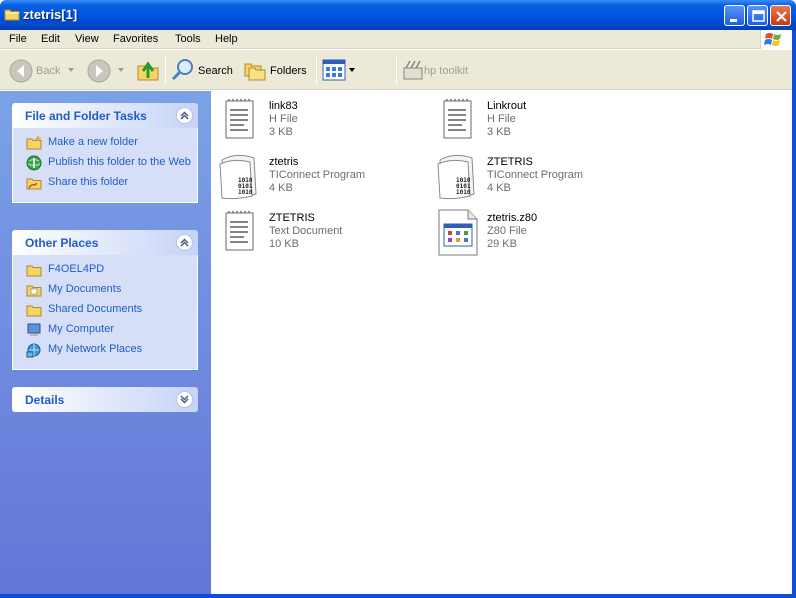  What do you see at coordinates (255, 72) in the screenshot?
I see `folders-icon` at bounding box center [255, 72].